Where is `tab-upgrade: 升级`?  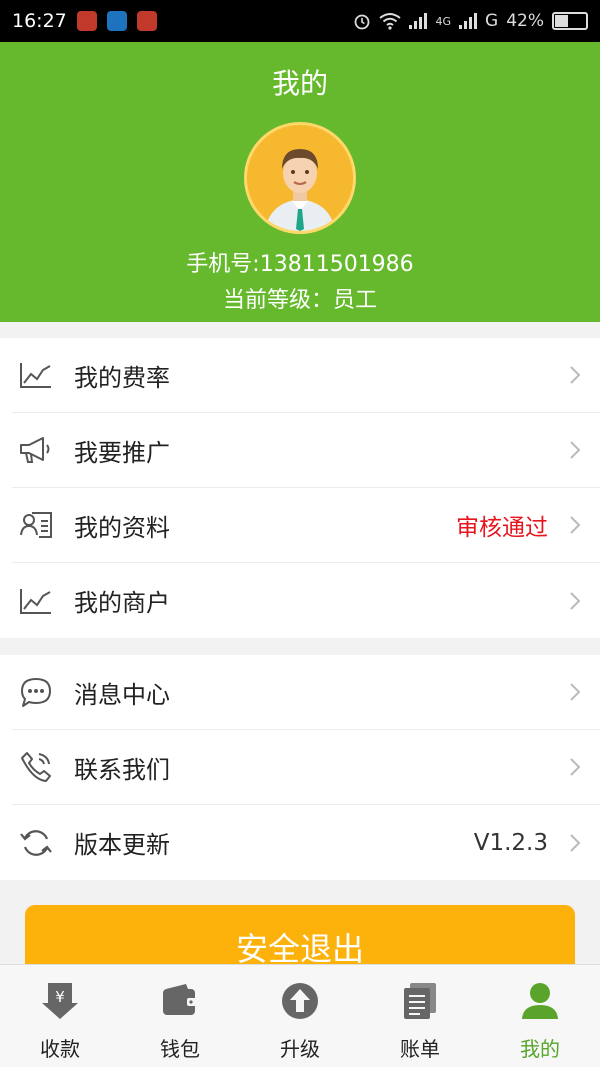 tab-upgrade: 升级 is located at coordinates (300, 1016).